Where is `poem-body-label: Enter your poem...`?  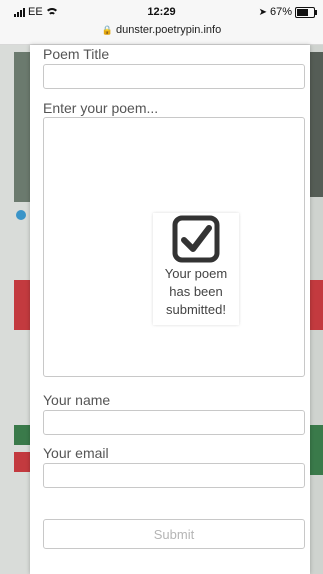
poem-body-label: Enter your poem... is located at coordinates (101, 108).